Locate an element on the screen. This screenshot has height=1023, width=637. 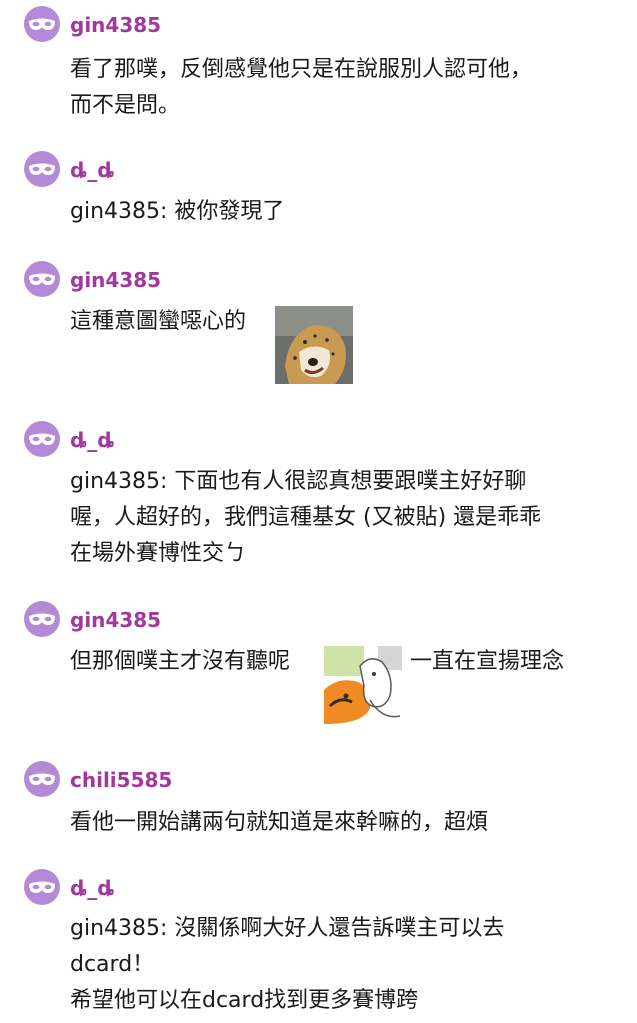
comment-line: 希望他可以在dcard找到更多賽博跨 is located at coordinates (244, 1000).